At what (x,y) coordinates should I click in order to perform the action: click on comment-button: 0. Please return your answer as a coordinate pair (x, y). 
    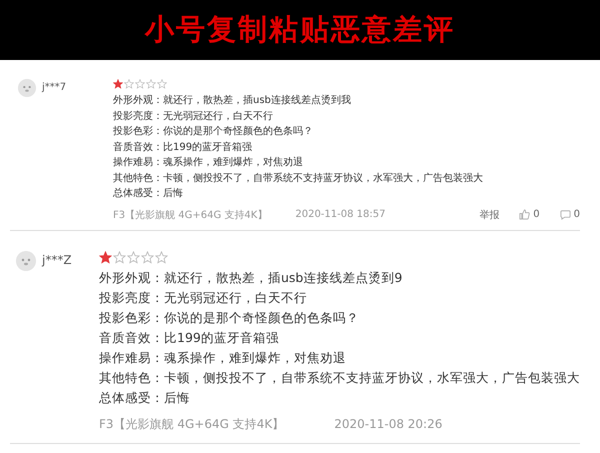
    Looking at the image, I should click on (570, 214).